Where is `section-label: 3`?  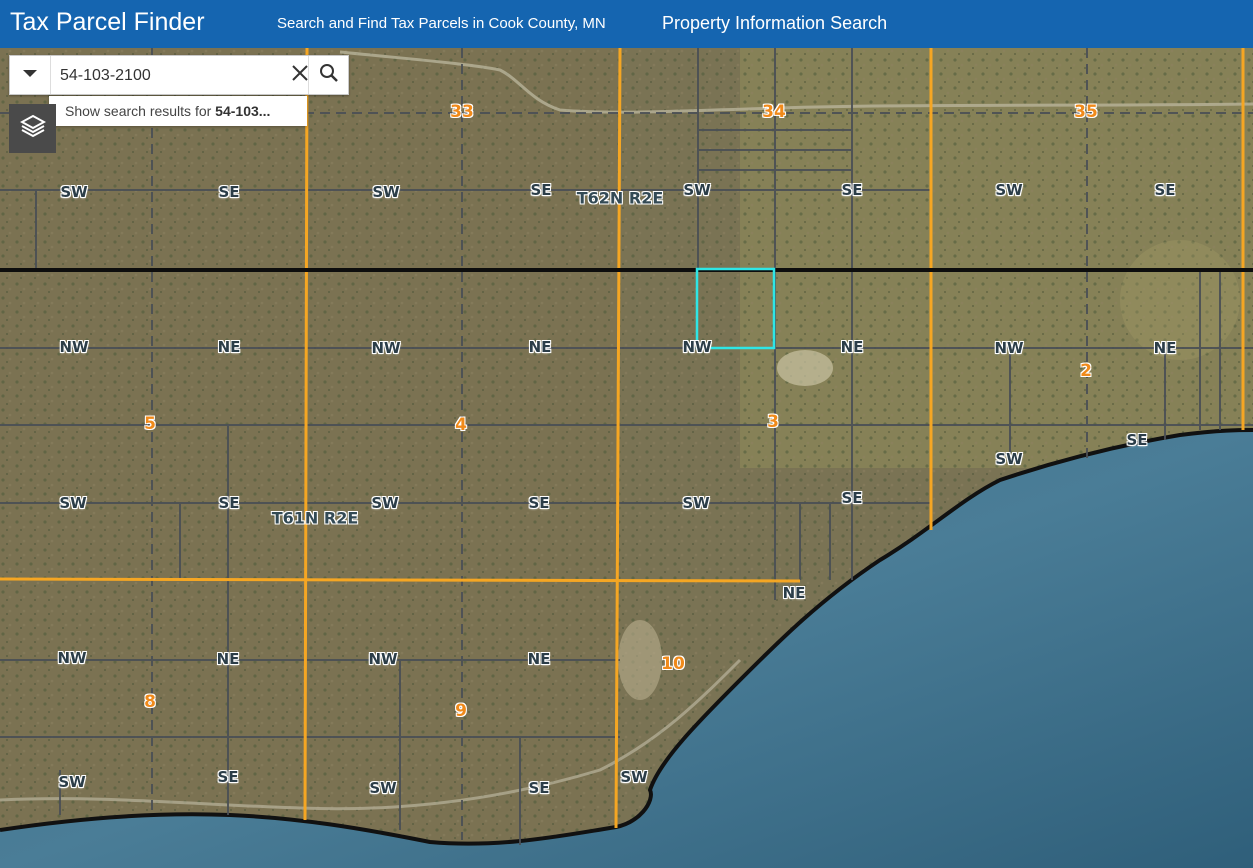 section-label: 3 is located at coordinates (773, 422).